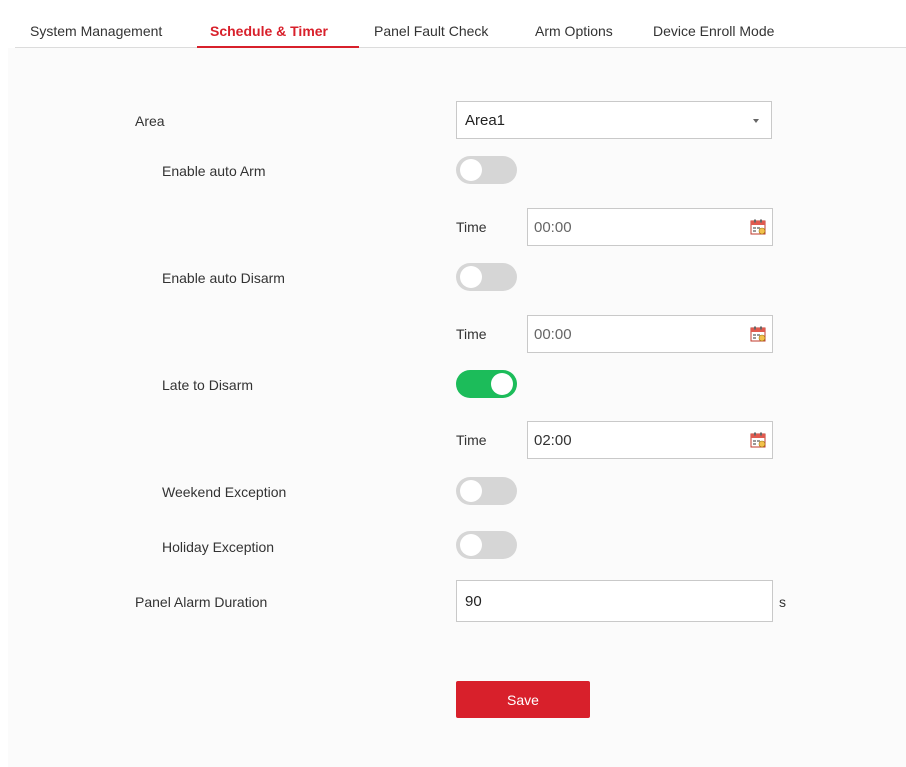 This screenshot has width=906, height=767. I want to click on late-to-disarm-label: Late to Disarm, so click(208, 385).